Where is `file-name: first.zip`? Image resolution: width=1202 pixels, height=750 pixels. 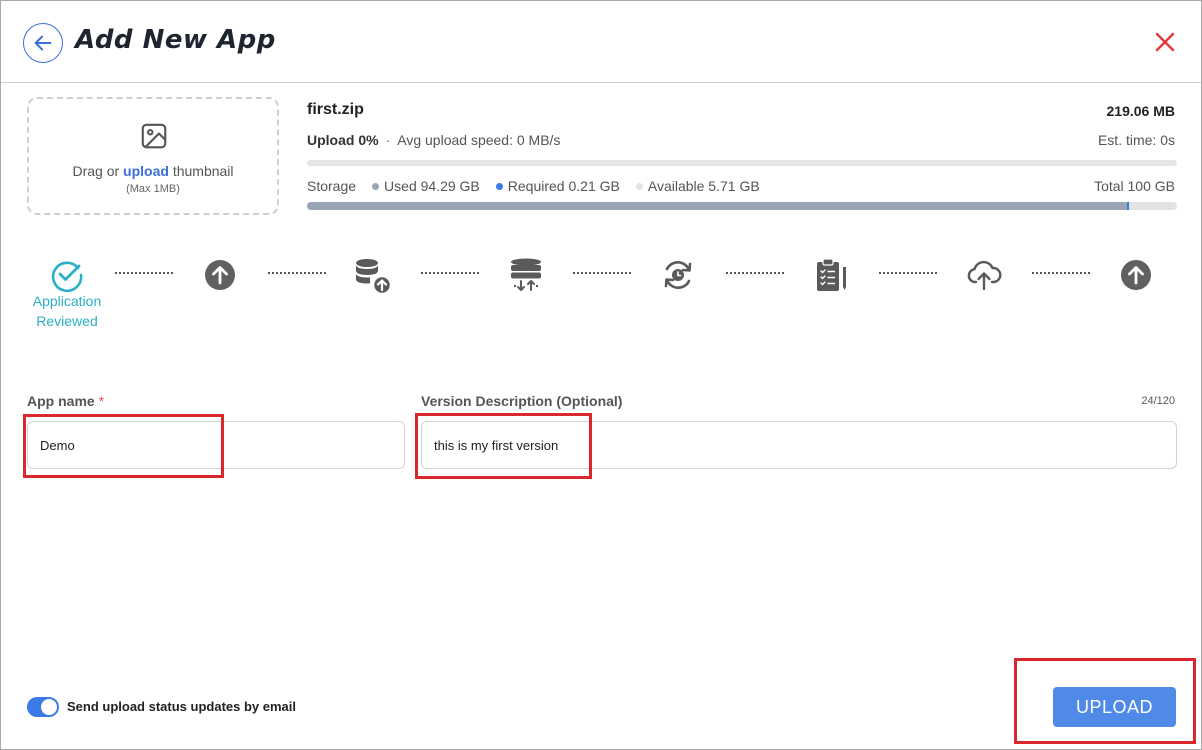
file-name: first.zip is located at coordinates (335, 109).